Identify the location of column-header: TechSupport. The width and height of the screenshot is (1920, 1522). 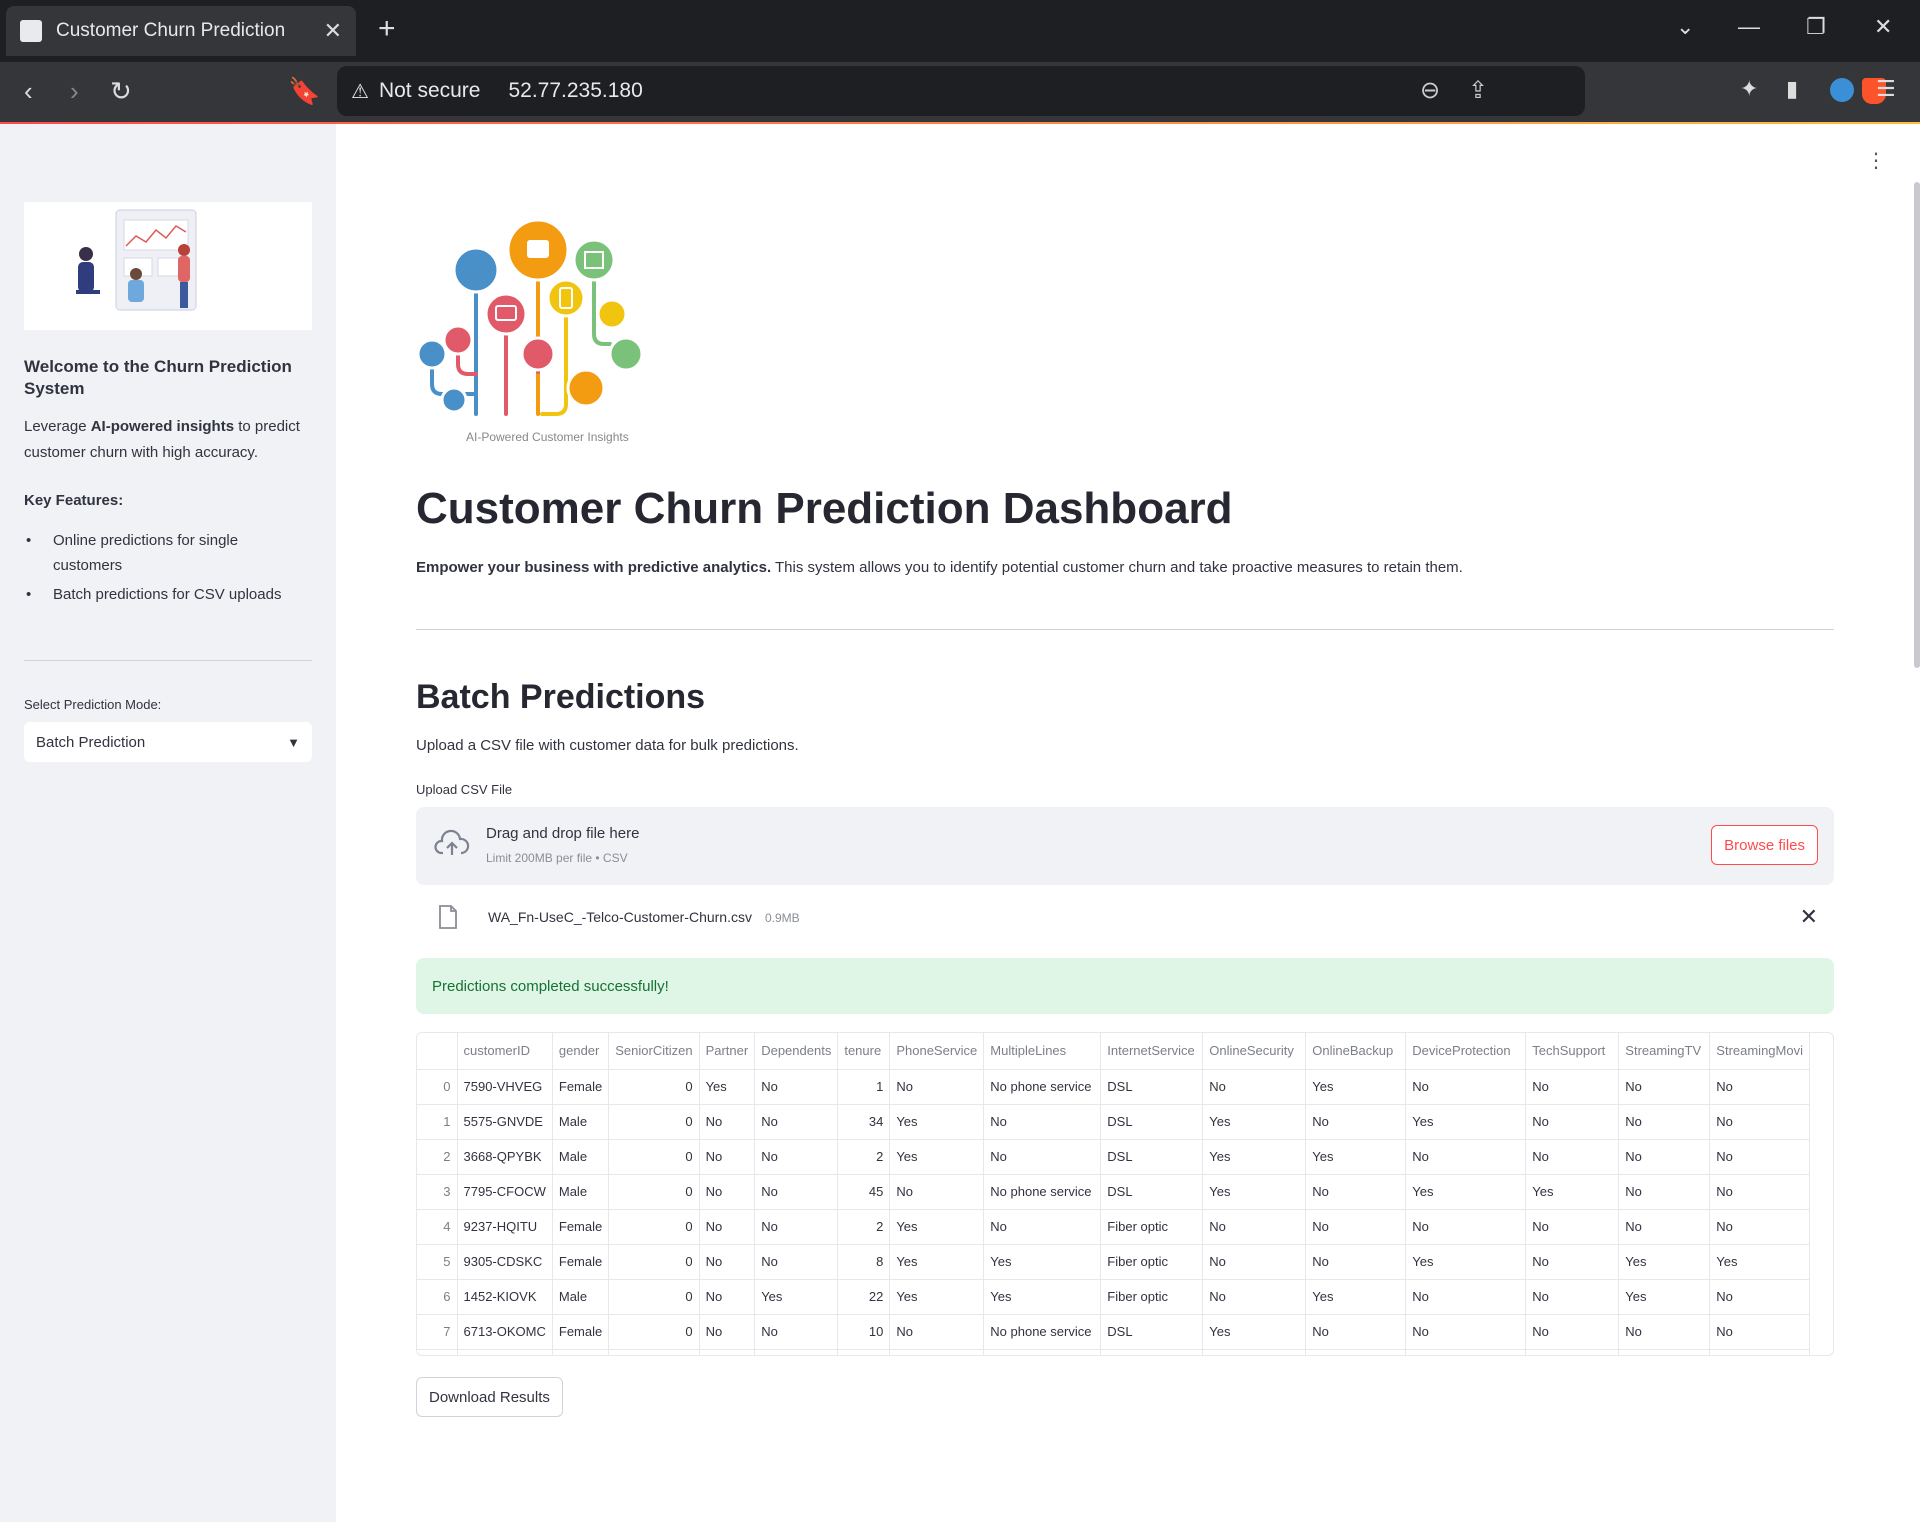
(1572, 1051).